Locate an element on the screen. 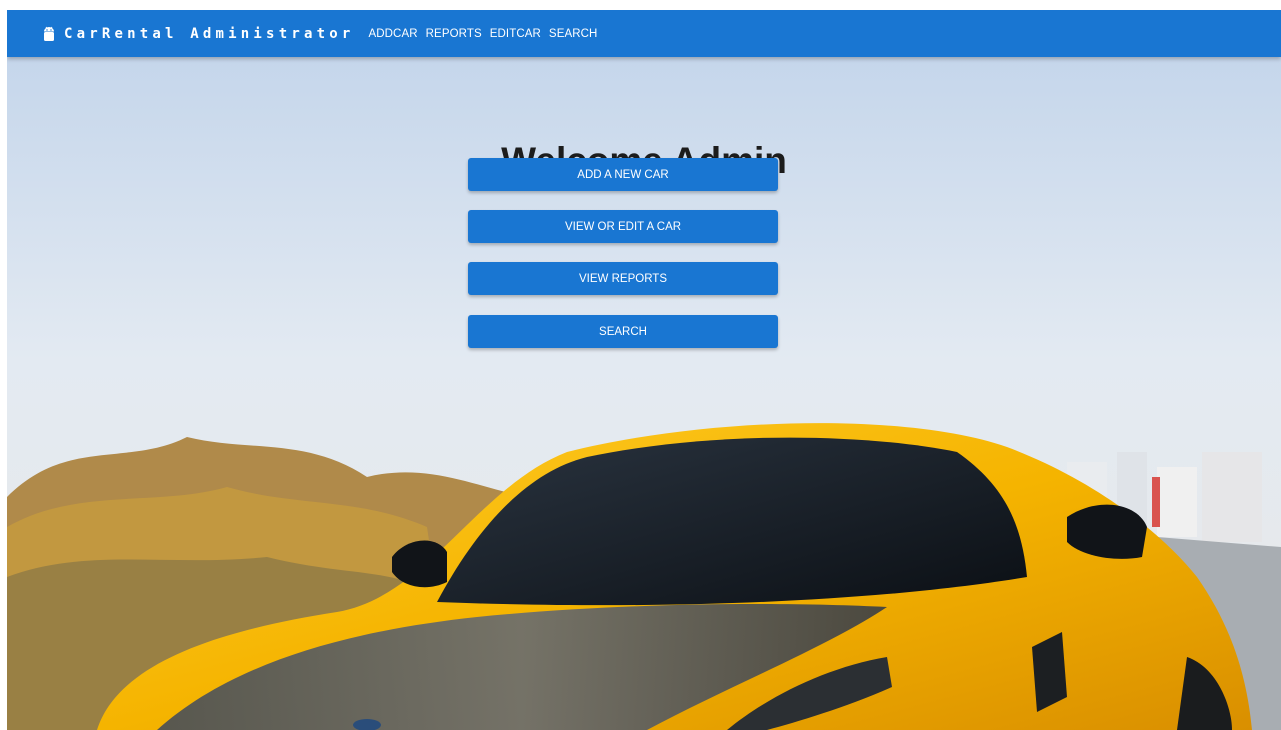 The image size is (1281, 730). nav-addcar: ADDCAR is located at coordinates (392, 34).